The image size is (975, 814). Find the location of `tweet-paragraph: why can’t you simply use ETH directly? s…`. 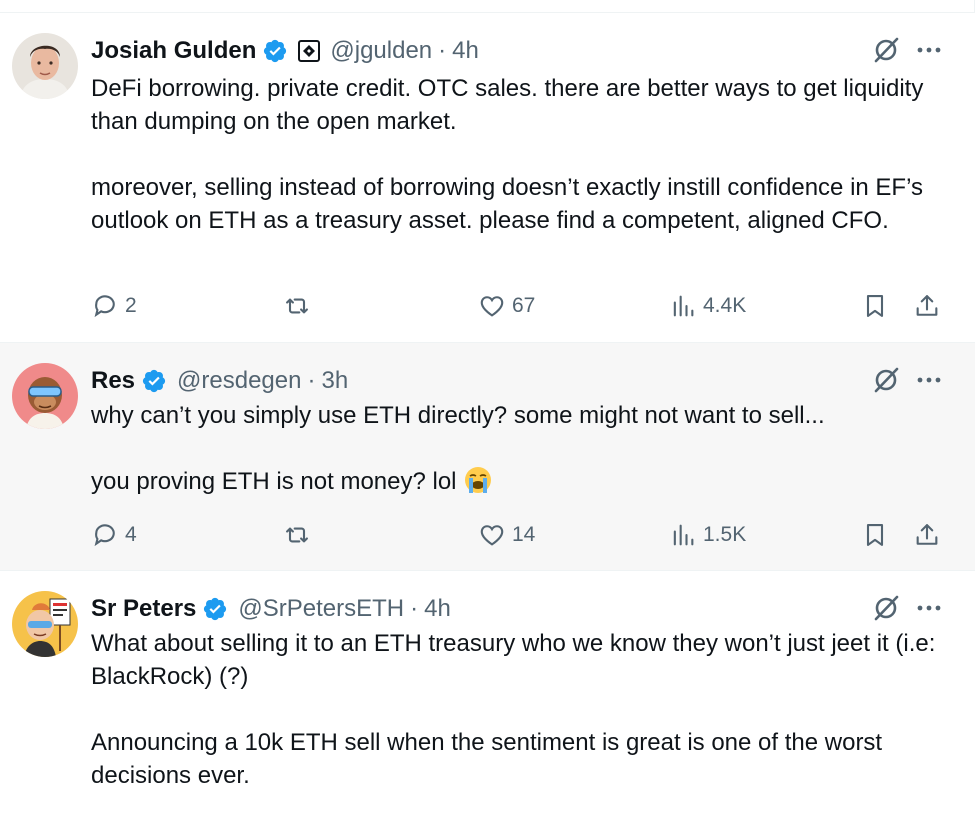

tweet-paragraph: why can’t you simply use ETH directly? s… is located at coordinates (458, 415).